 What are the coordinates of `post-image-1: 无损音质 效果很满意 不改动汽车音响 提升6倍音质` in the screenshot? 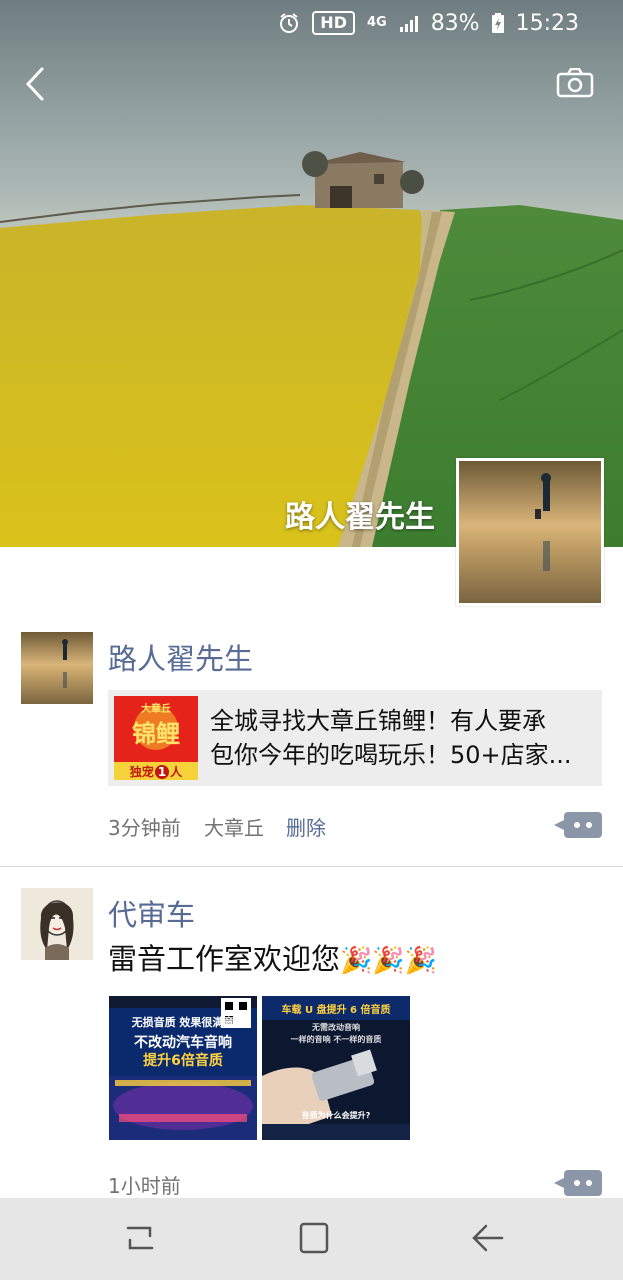 It's located at (183, 1068).